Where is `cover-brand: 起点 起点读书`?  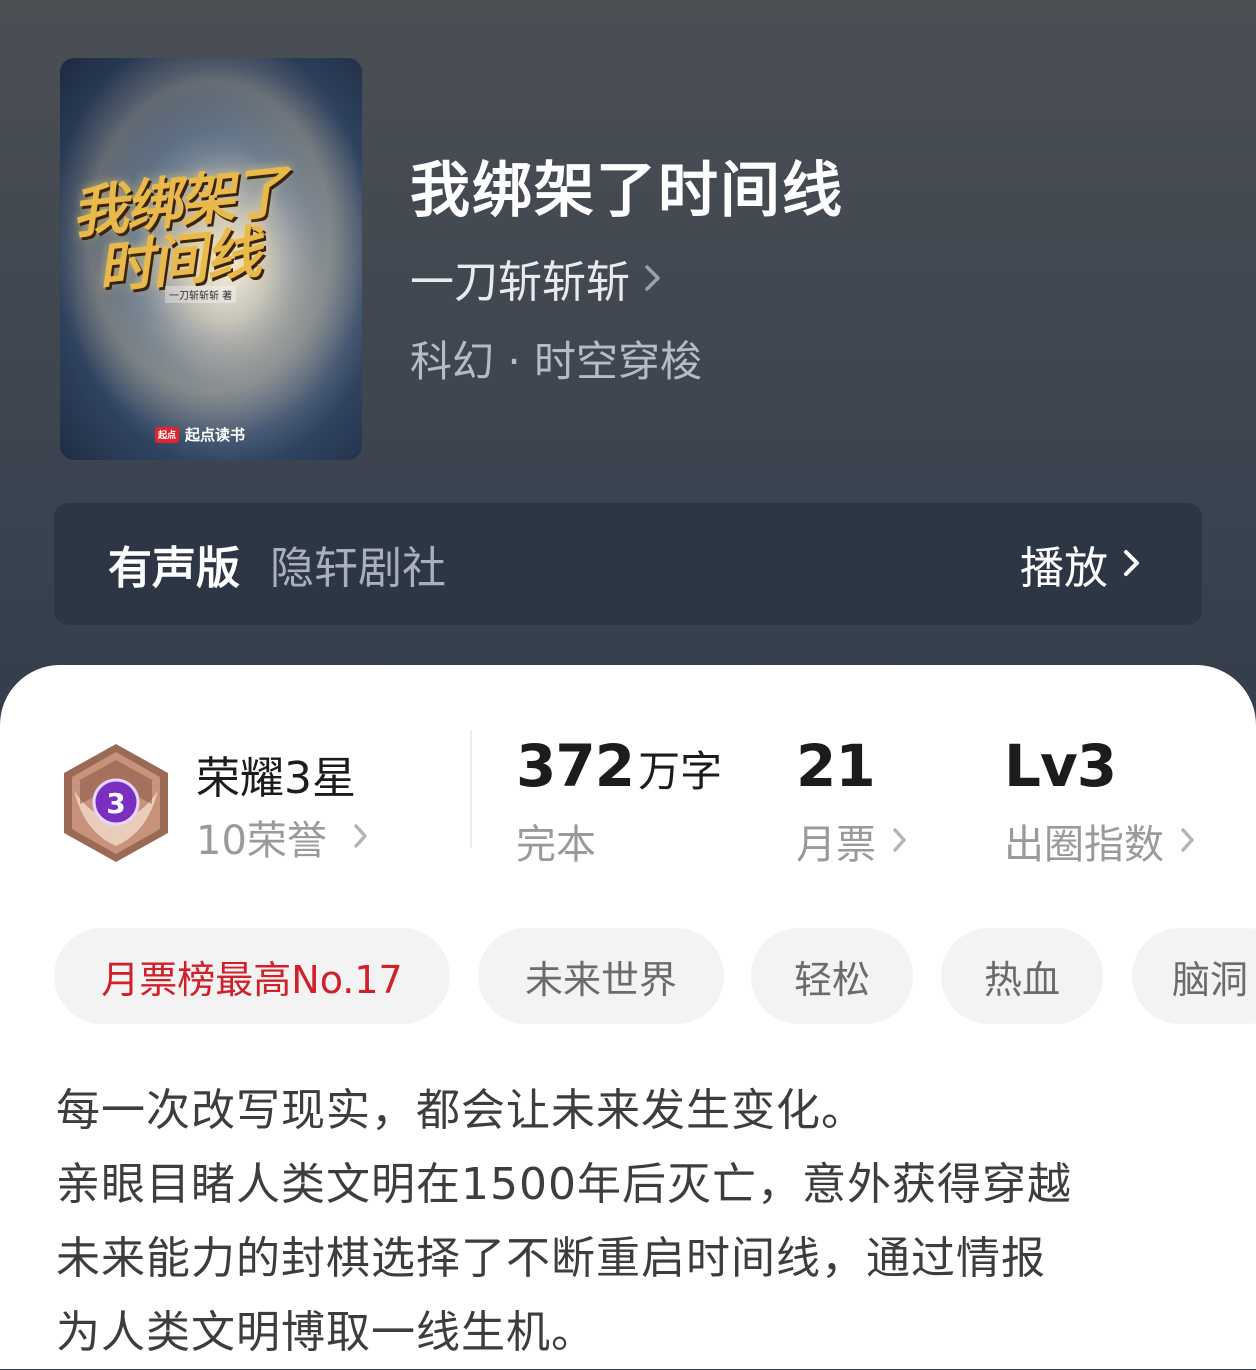 cover-brand: 起点 起点读书 is located at coordinates (200, 434).